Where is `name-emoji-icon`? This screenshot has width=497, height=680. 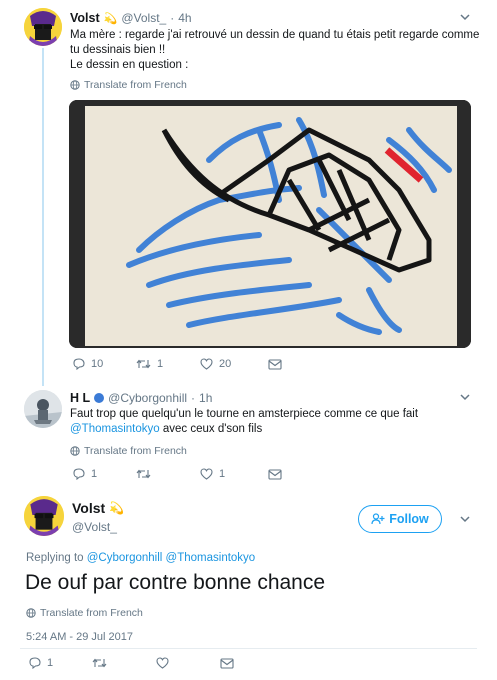 name-emoji-icon is located at coordinates (99, 398).